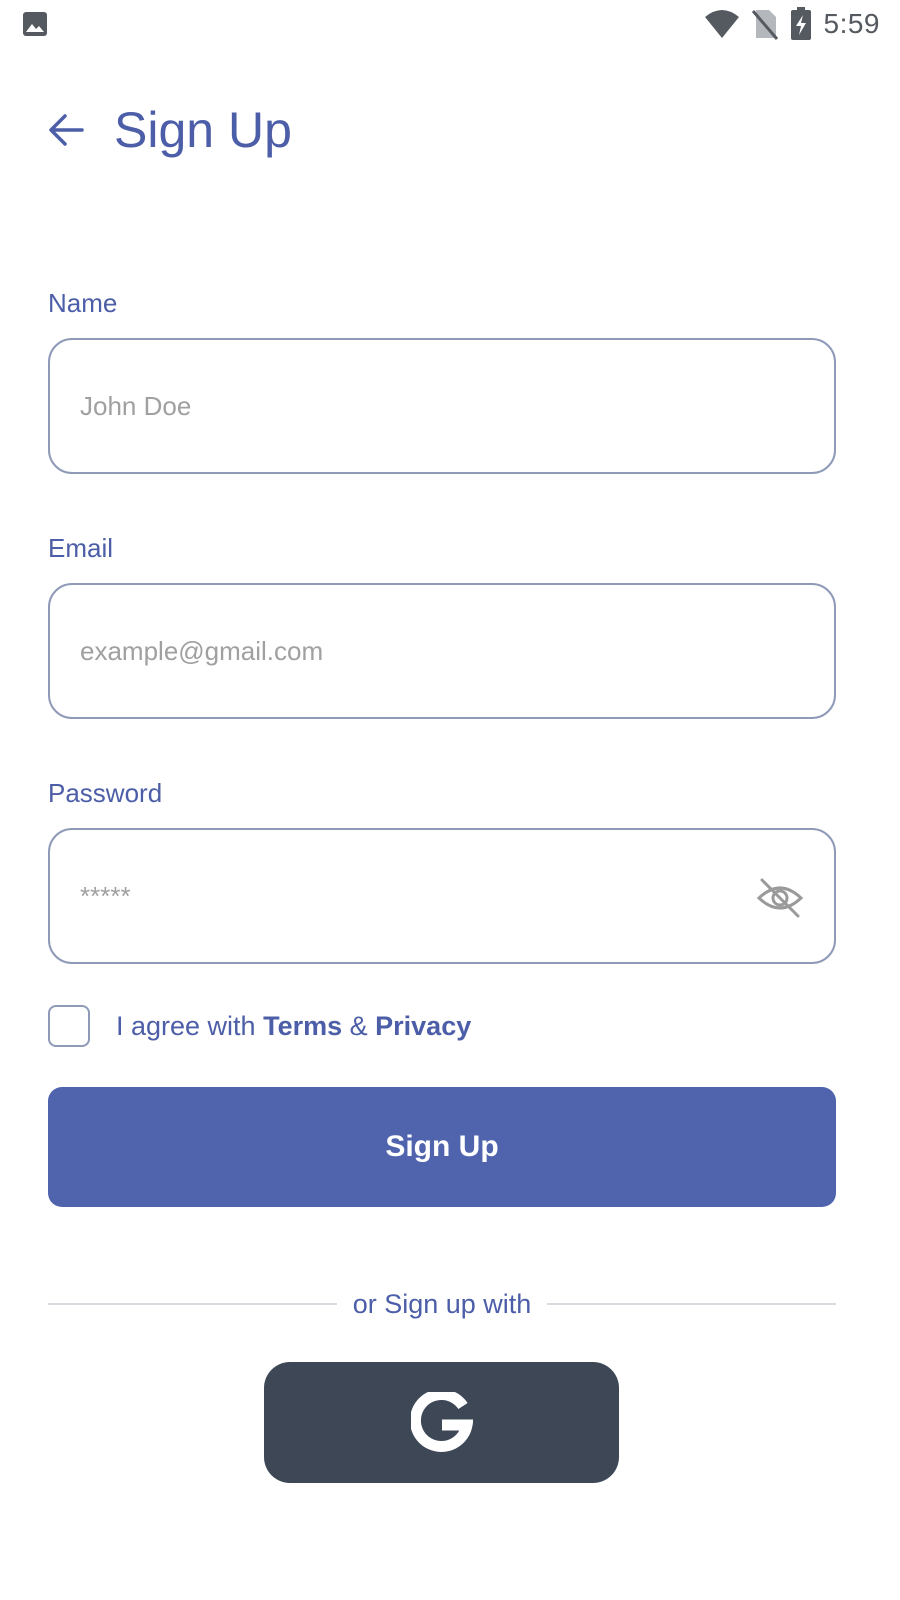  I want to click on divider-text: or Sign up with, so click(442, 1303).